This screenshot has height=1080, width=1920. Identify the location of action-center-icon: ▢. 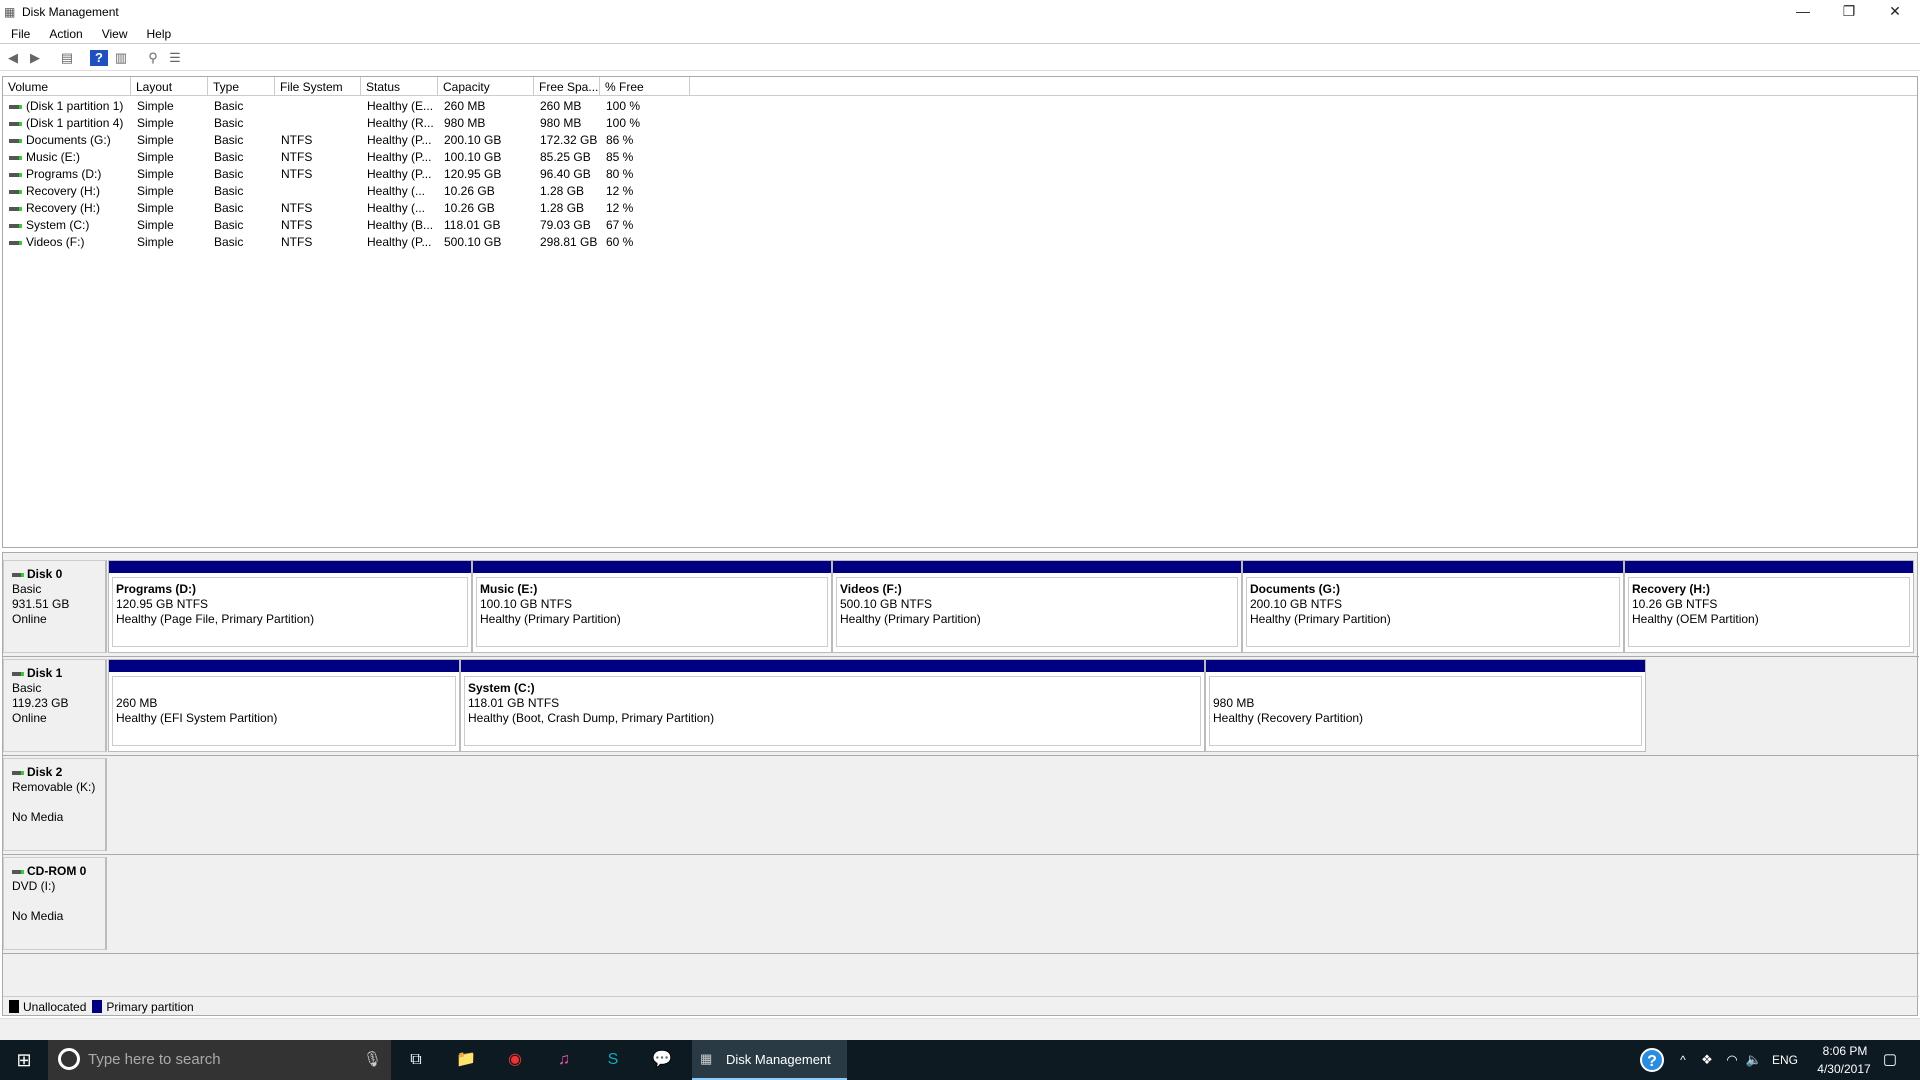
(1890, 1060).